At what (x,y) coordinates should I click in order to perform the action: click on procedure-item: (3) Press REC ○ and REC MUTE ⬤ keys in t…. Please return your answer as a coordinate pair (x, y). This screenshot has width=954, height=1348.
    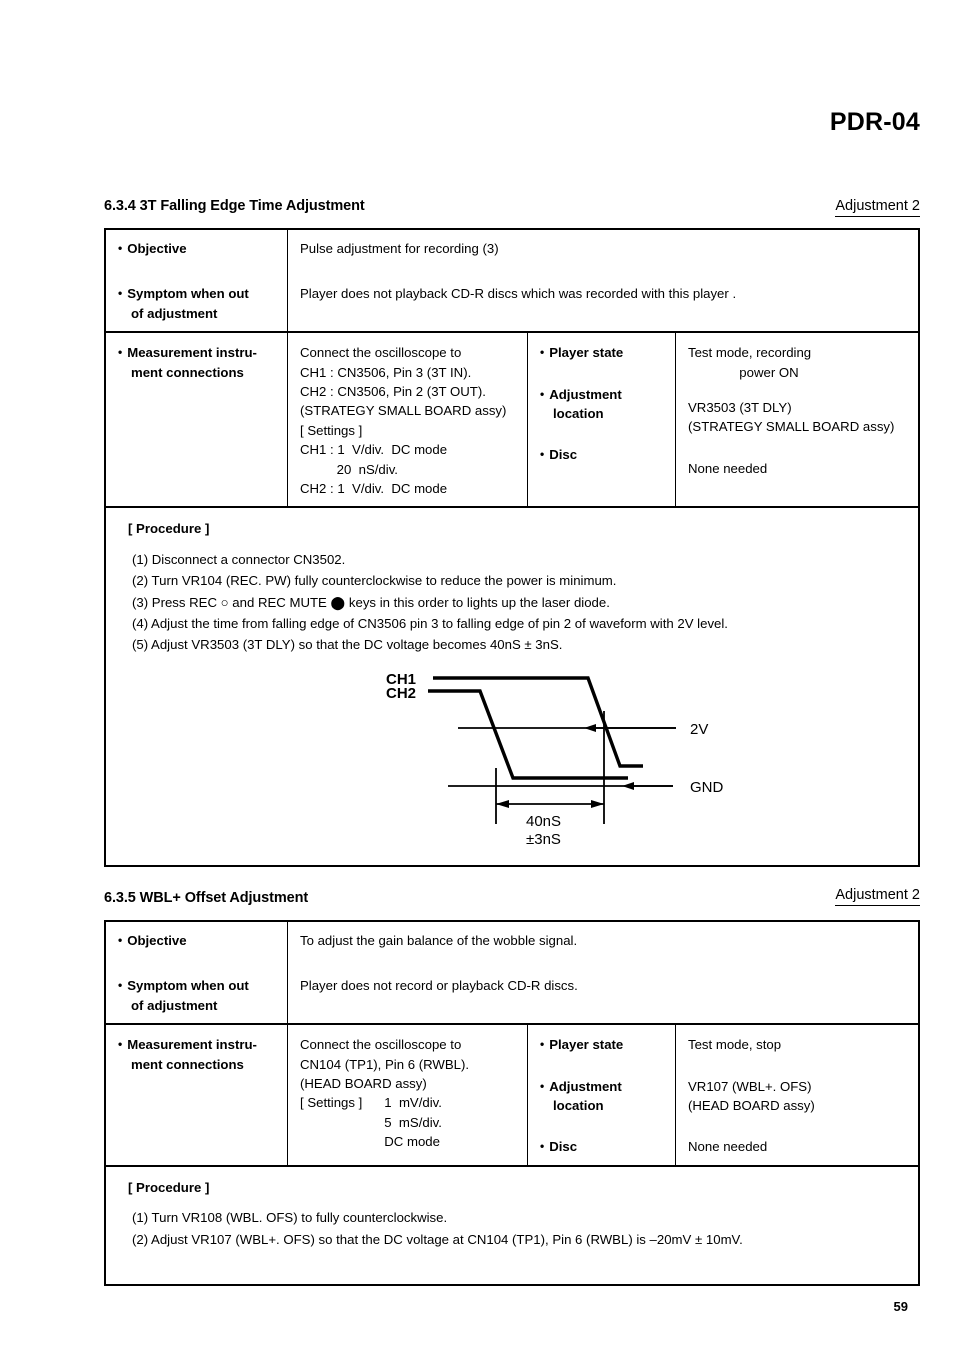
    Looking at the image, I should click on (371, 602).